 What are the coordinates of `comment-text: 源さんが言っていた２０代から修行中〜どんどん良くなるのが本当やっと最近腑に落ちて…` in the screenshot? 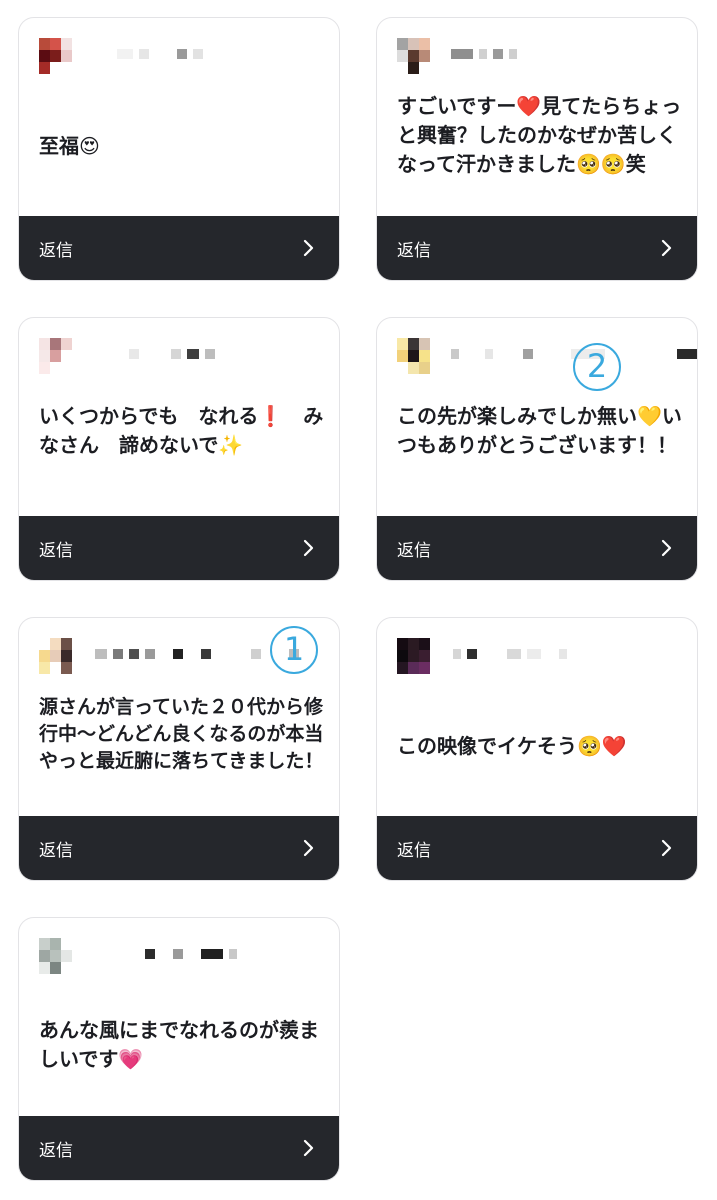 It's located at (181, 734).